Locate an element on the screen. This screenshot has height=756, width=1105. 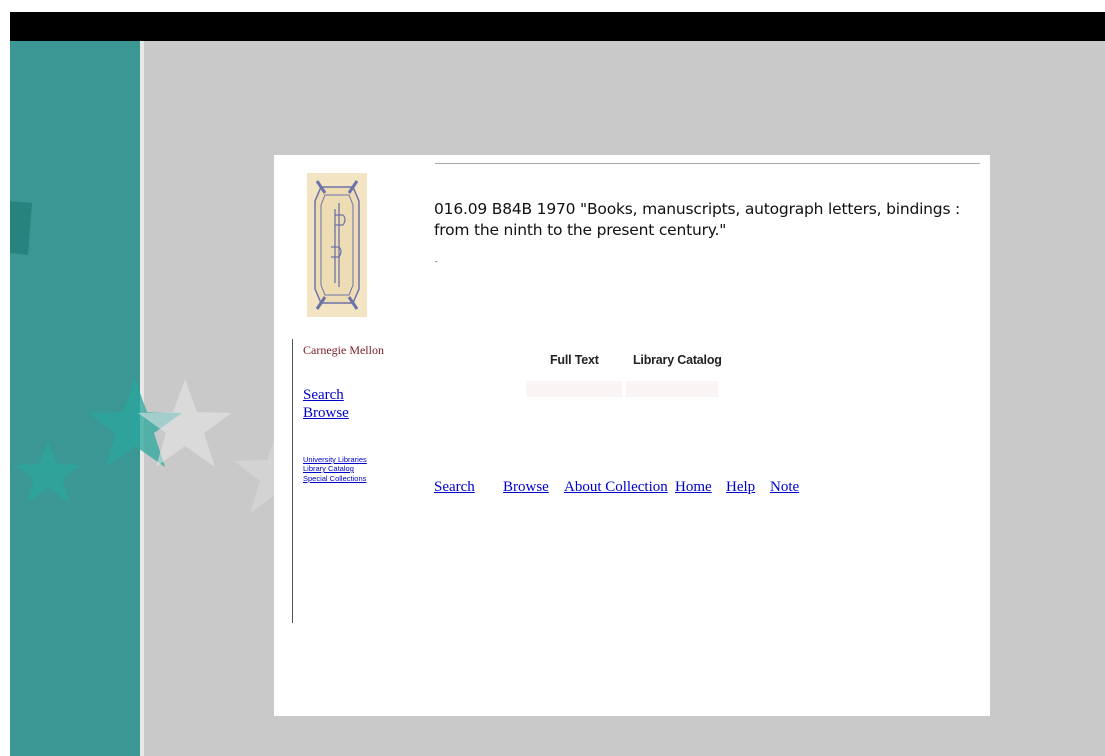
teal-side-panel is located at coordinates (75, 398).